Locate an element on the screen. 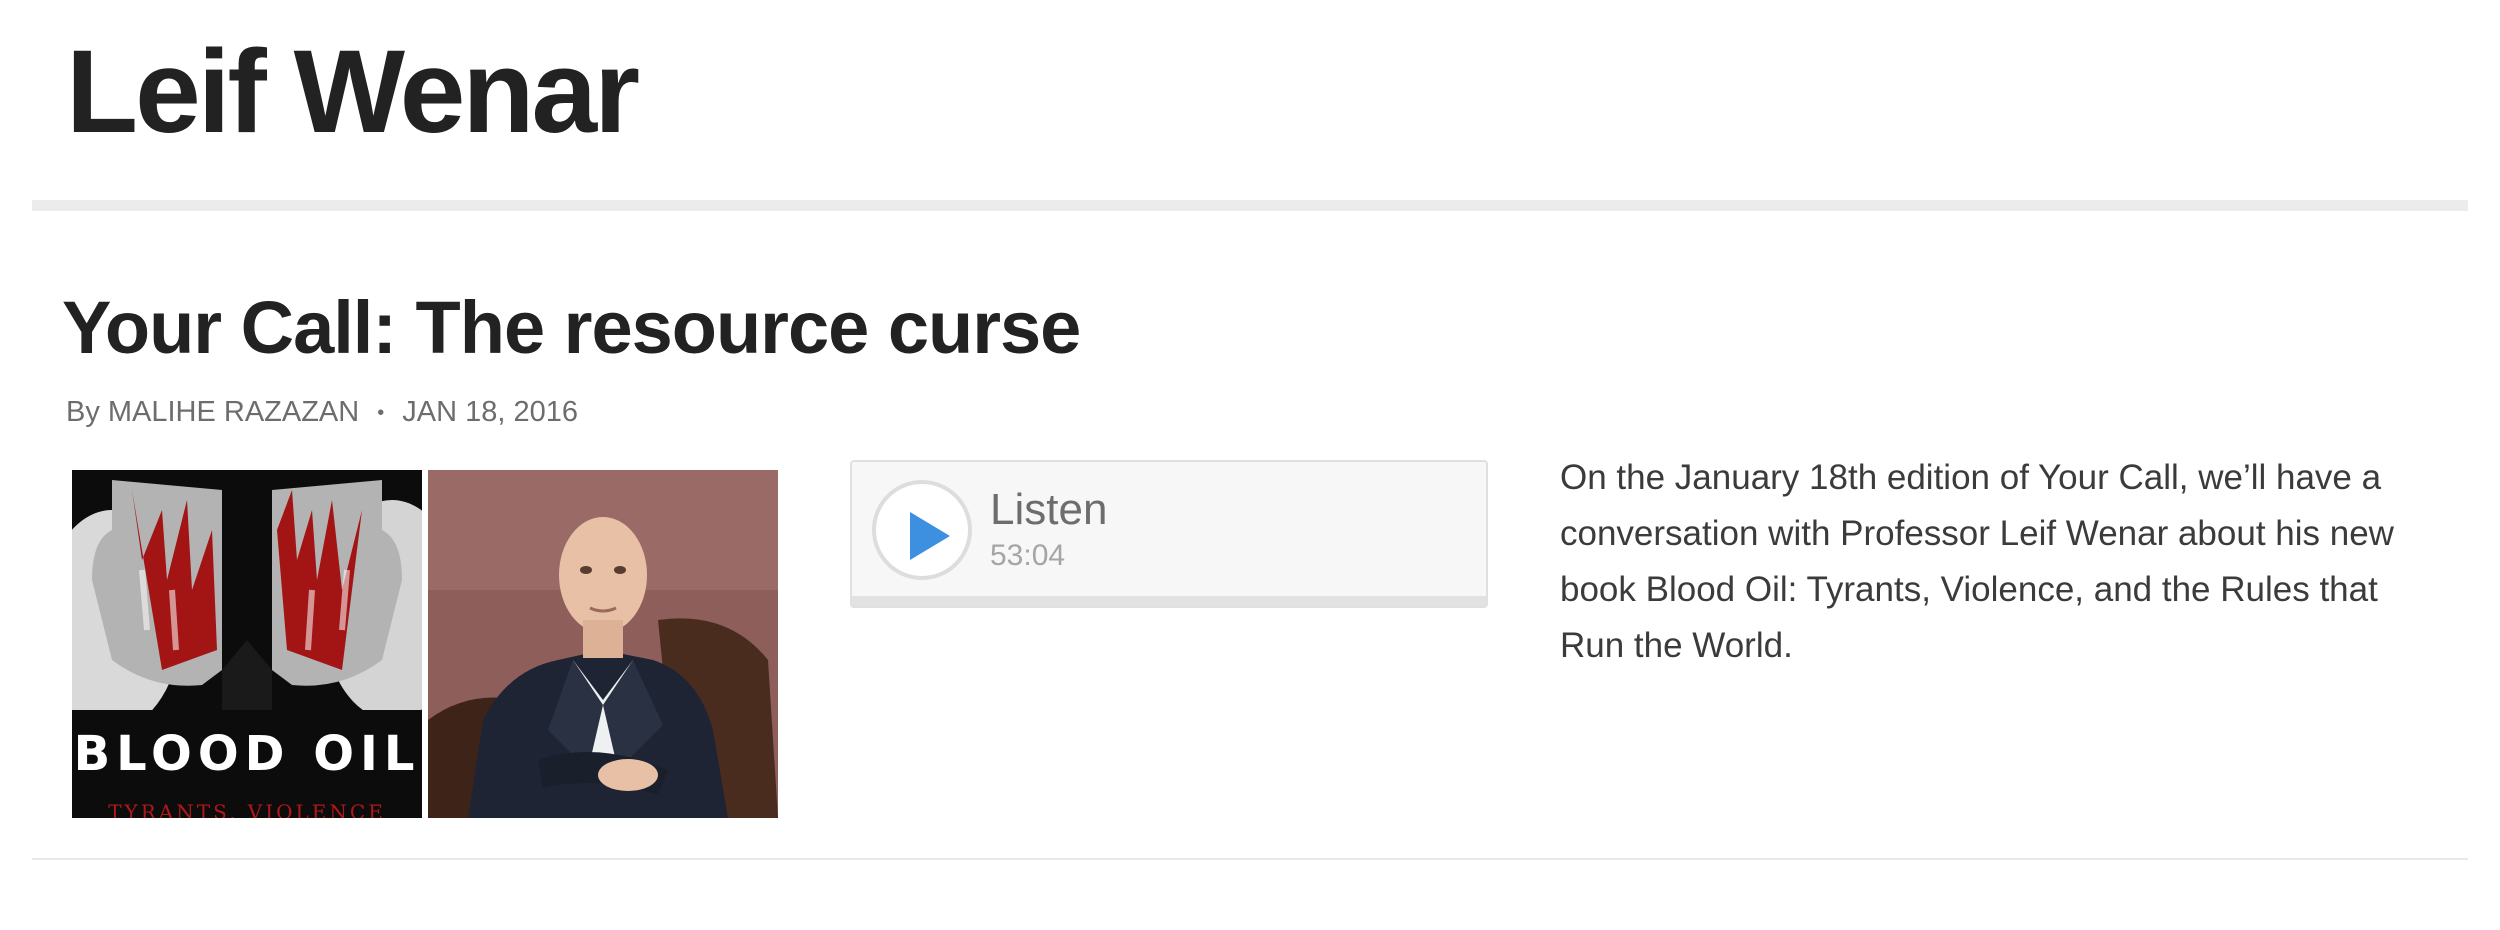 This screenshot has width=2500, height=930. story-image: BLOOD OIL TYRANTS, VIOLENCE is located at coordinates (425, 644).